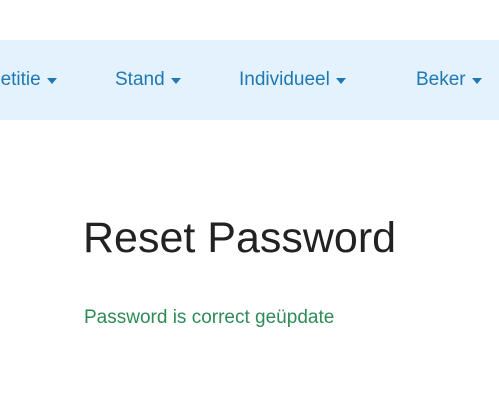 The width and height of the screenshot is (499, 411). I want to click on nav-item-label: Stand, so click(140, 79).